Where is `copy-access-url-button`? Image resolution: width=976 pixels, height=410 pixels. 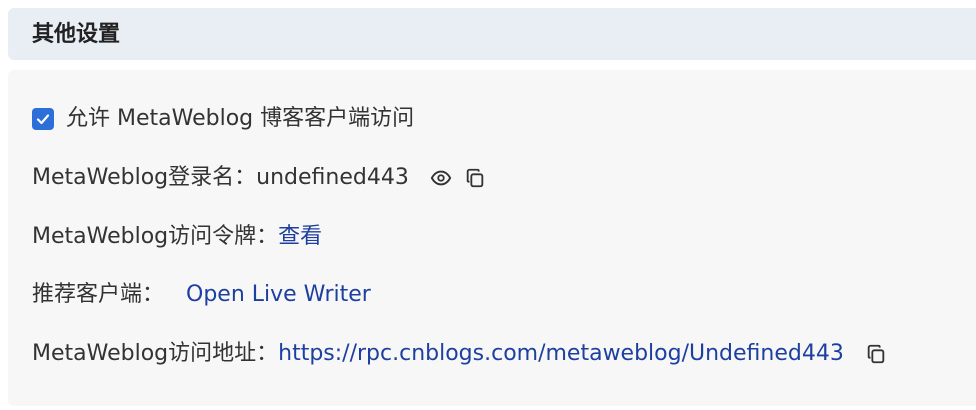 copy-access-url-button is located at coordinates (876, 354).